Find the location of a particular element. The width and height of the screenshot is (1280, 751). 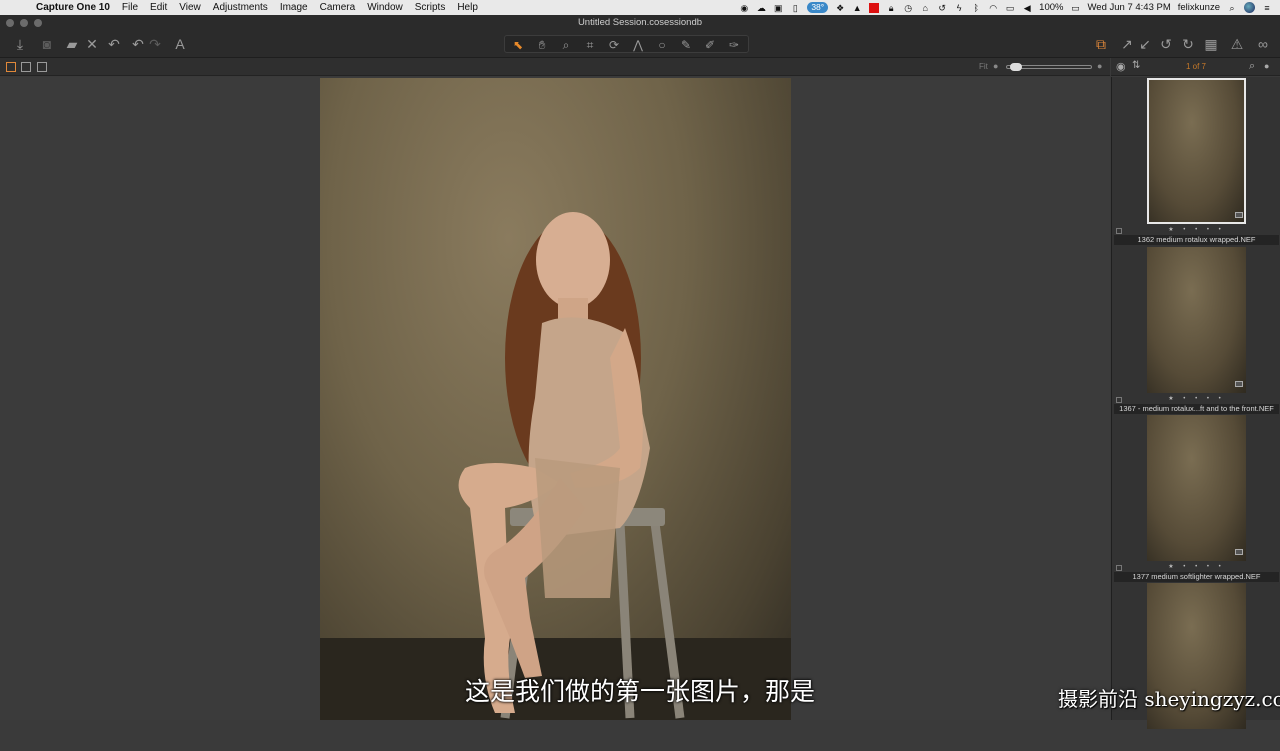

clock-datetime: Wed Jun 7 4:43 PM is located at coordinates (1128, 7).